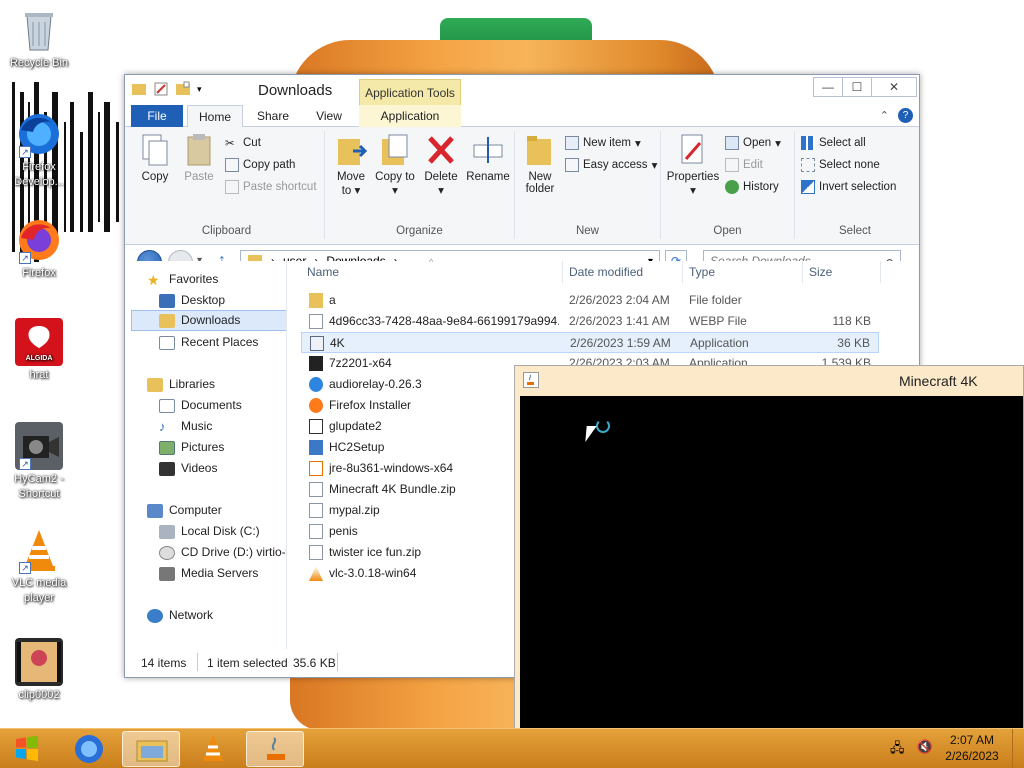 The width and height of the screenshot is (1024, 768). I want to click on java-icon, so click(316, 468).